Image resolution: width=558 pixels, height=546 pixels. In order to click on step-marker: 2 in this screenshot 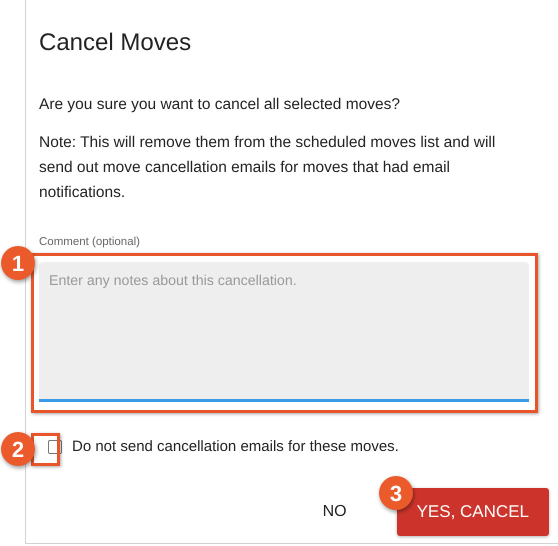, I will do `click(18, 449)`.